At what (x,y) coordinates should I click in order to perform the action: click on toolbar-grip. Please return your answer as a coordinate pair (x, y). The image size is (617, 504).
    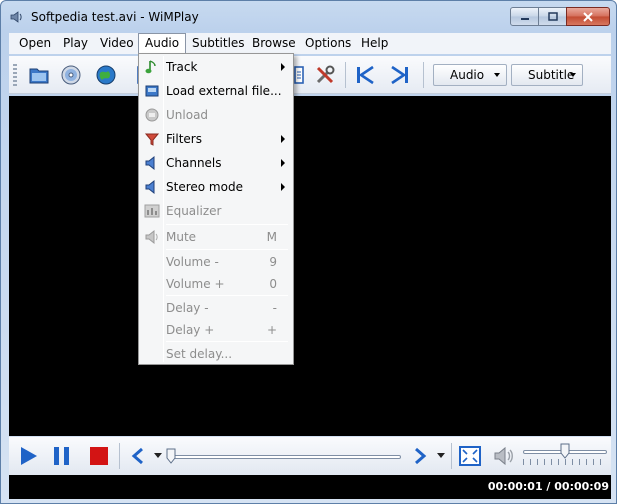
    Looking at the image, I should click on (15, 75).